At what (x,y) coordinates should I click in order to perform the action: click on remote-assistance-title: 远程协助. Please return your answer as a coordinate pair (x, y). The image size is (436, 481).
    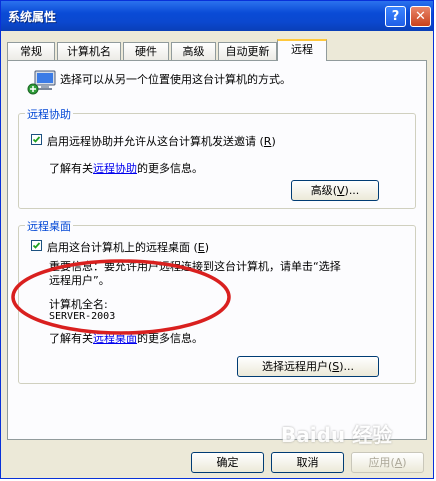
    Looking at the image, I should click on (49, 114).